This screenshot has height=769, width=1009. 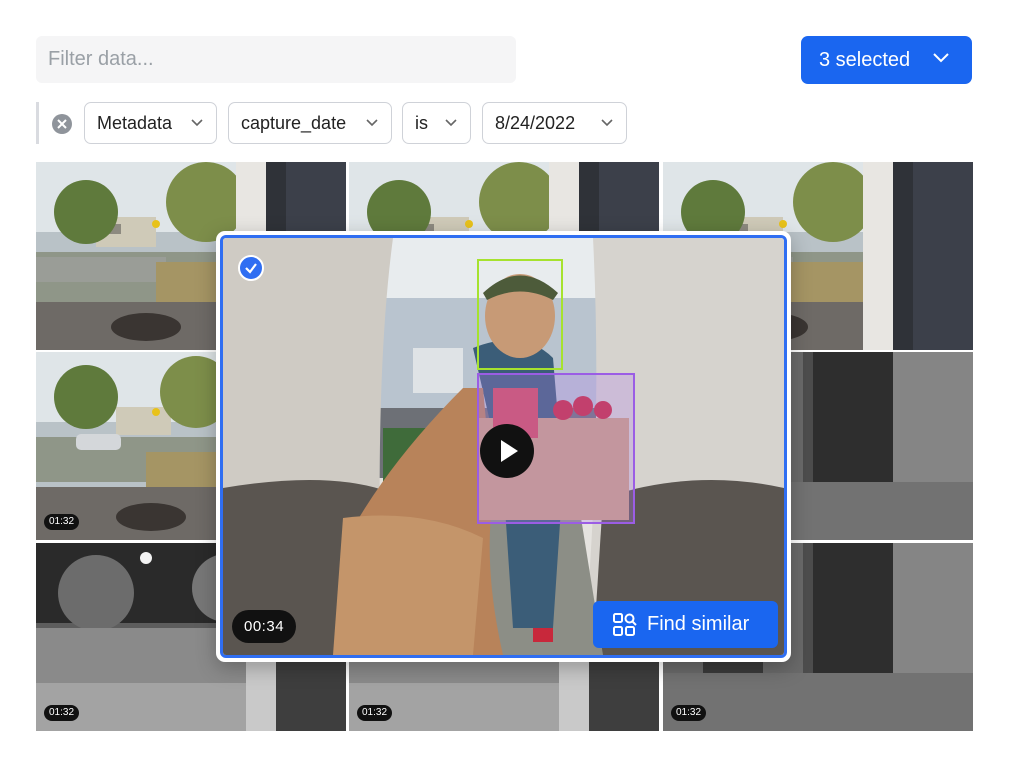 What do you see at coordinates (135, 122) in the screenshot?
I see `filter-field-label: Metadata` at bounding box center [135, 122].